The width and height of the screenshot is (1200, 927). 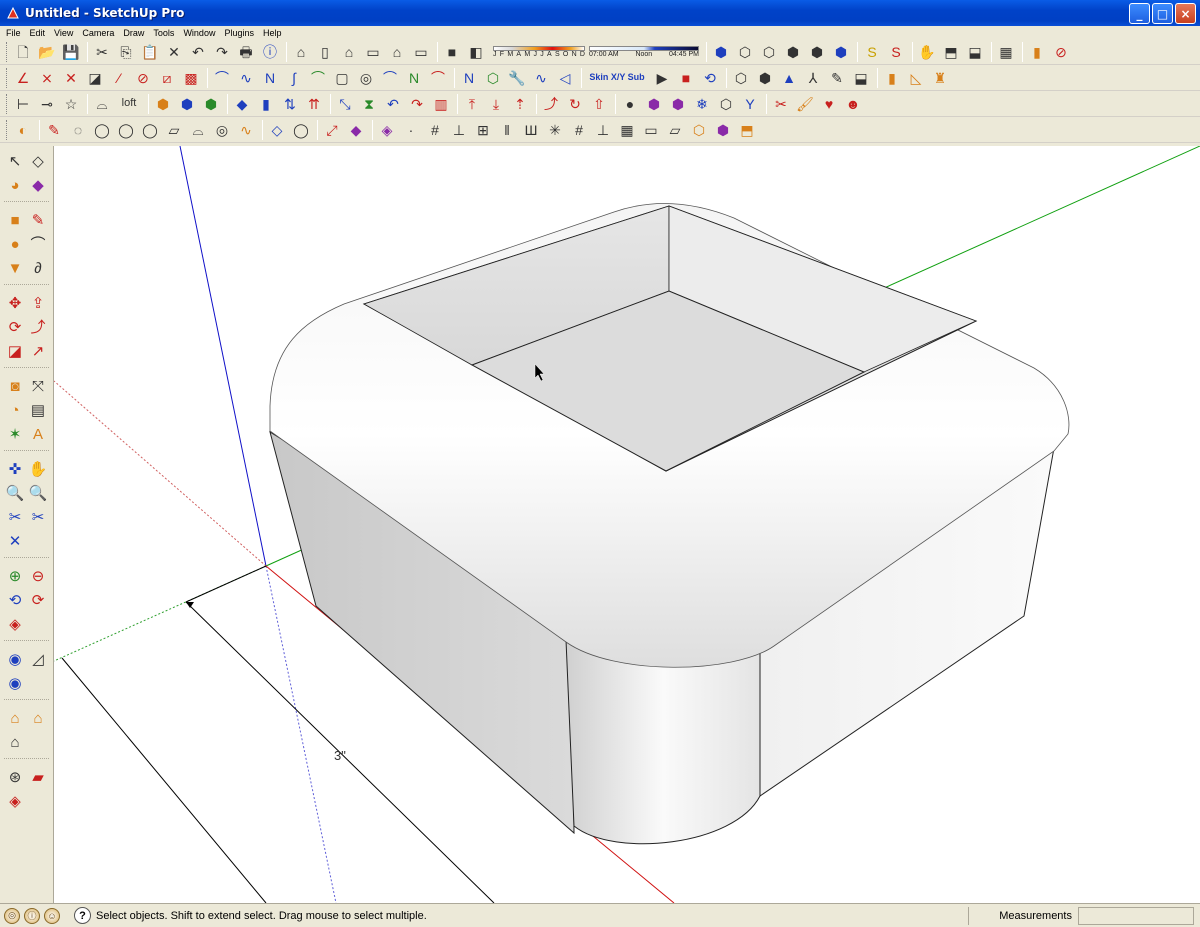 I want to click on intersect-icon: ⬢, so click(x=654, y=104).